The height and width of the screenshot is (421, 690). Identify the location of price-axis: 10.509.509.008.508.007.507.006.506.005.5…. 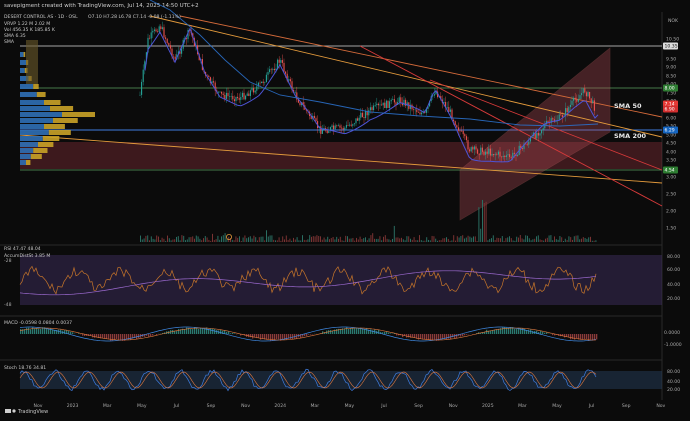
(672, 134).